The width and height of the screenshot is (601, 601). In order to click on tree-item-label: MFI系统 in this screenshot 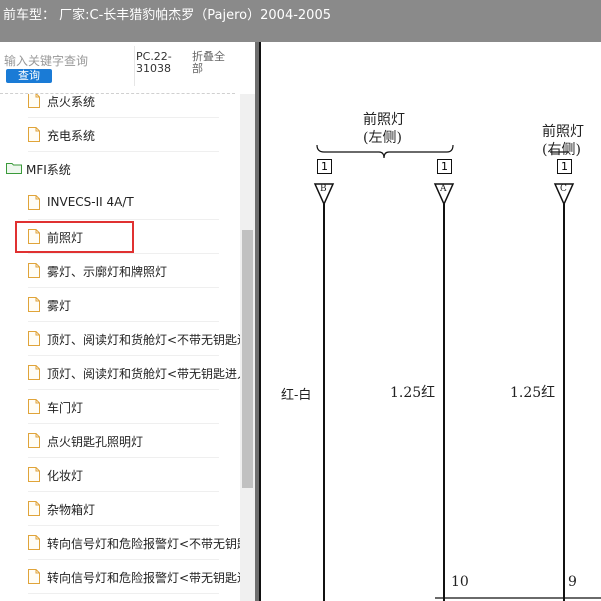, I will do `click(48, 170)`.